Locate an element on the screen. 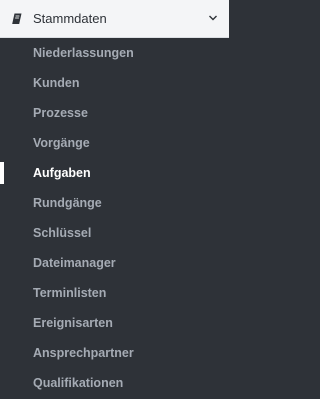 The image size is (320, 399). submenu-item-label: Ansprechpartner is located at coordinates (83, 353).